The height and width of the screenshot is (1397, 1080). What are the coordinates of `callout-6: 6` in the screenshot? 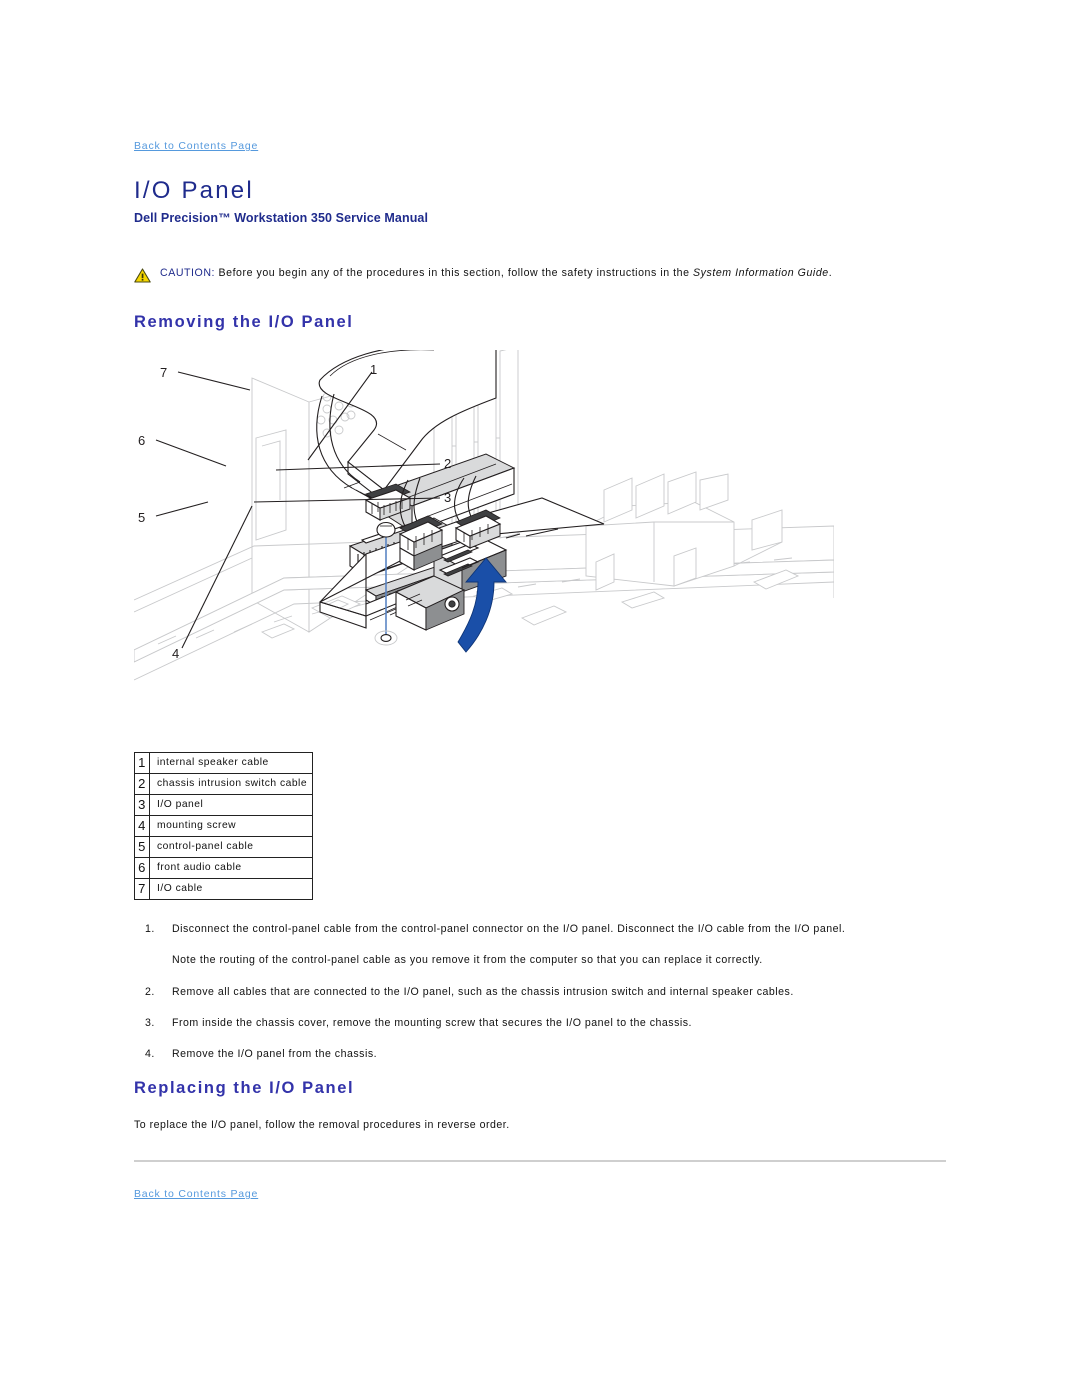 It's located at (141, 440).